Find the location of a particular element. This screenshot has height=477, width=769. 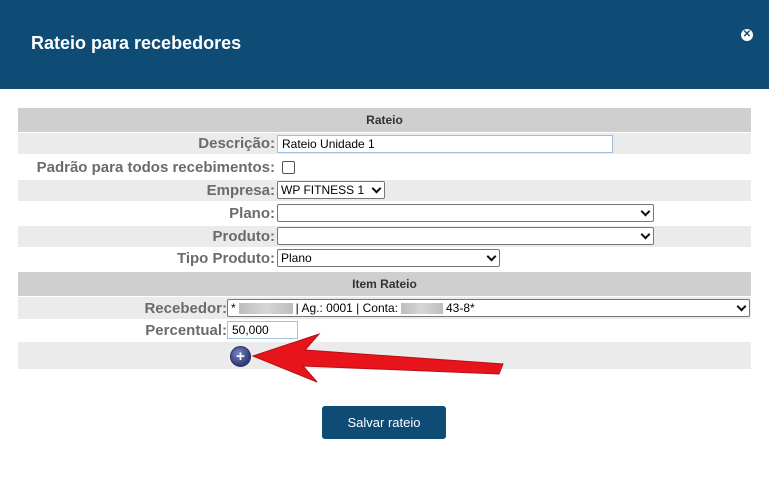

empresa-value: WP FITNESS 1 is located at coordinates (323, 190).